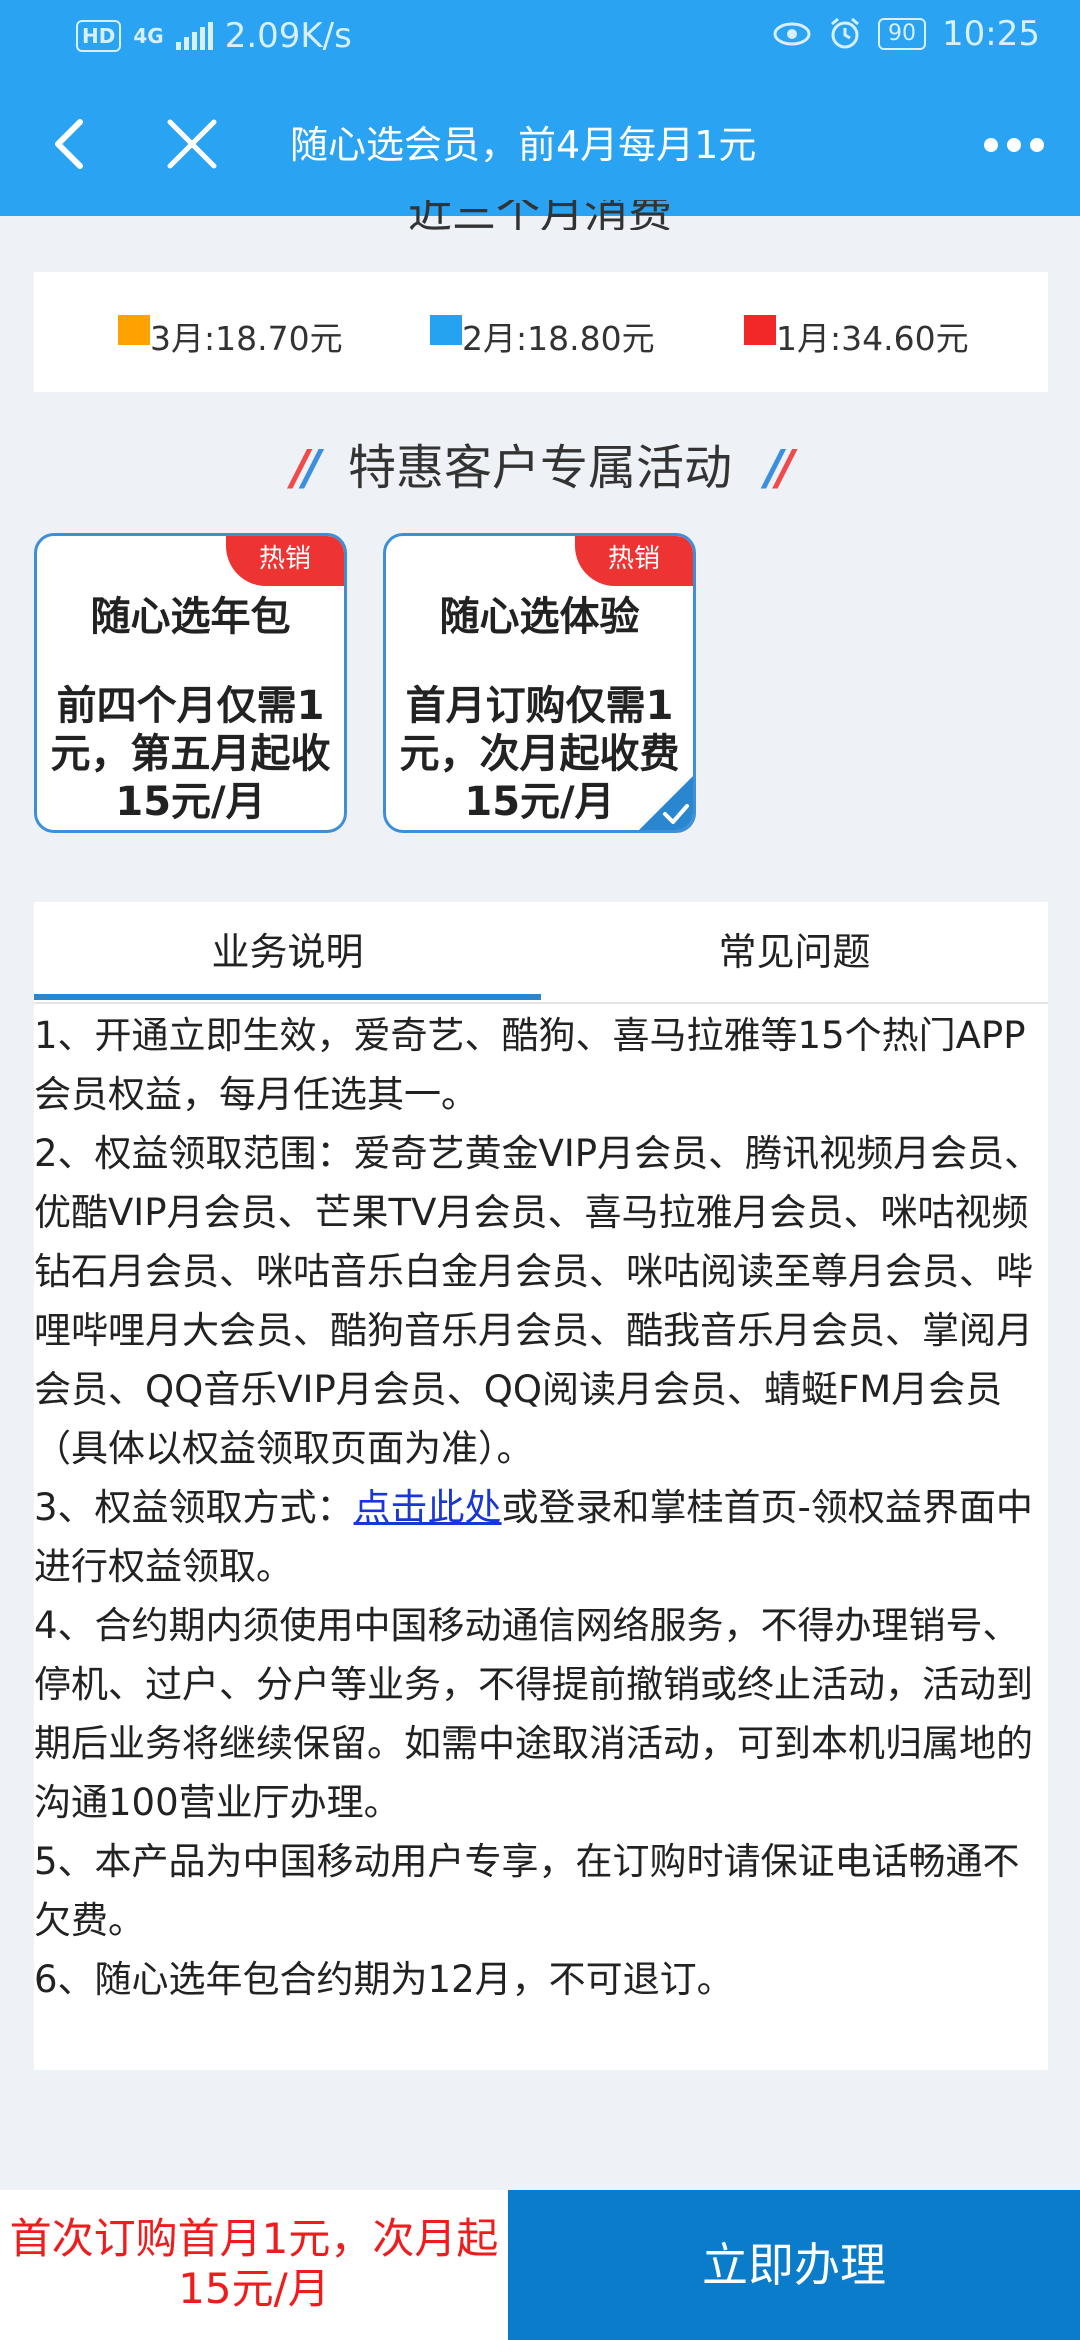 The height and width of the screenshot is (2340, 1080). Describe the element at coordinates (254, 2265) in the screenshot. I see `promo-text: 首次订购首月1元，次月起15元/月` at that location.